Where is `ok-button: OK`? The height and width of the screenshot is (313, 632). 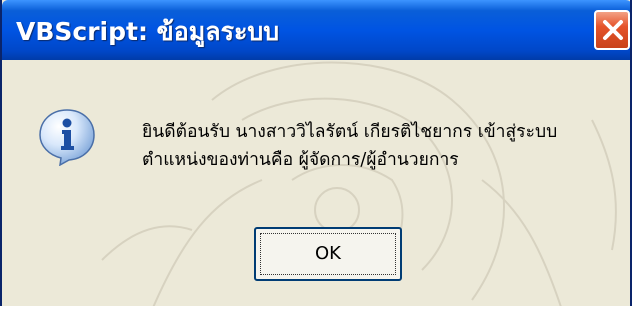 ok-button: OK is located at coordinates (328, 254).